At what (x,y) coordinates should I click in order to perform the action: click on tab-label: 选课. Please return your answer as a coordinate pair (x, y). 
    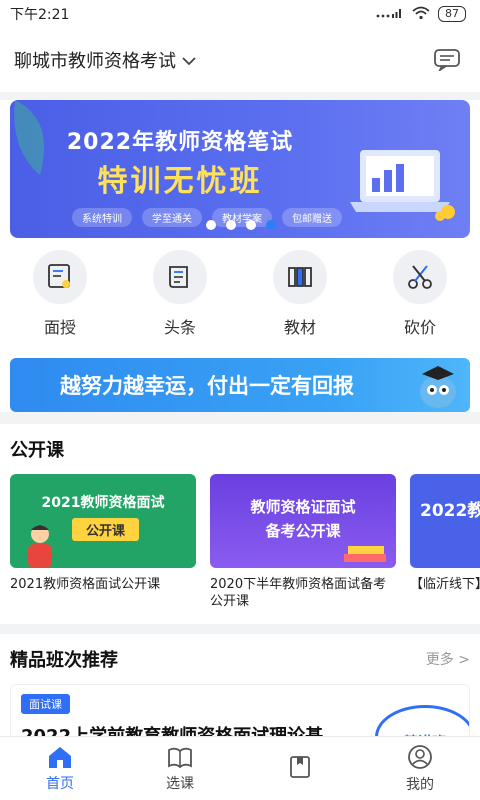
    Looking at the image, I should click on (180, 783).